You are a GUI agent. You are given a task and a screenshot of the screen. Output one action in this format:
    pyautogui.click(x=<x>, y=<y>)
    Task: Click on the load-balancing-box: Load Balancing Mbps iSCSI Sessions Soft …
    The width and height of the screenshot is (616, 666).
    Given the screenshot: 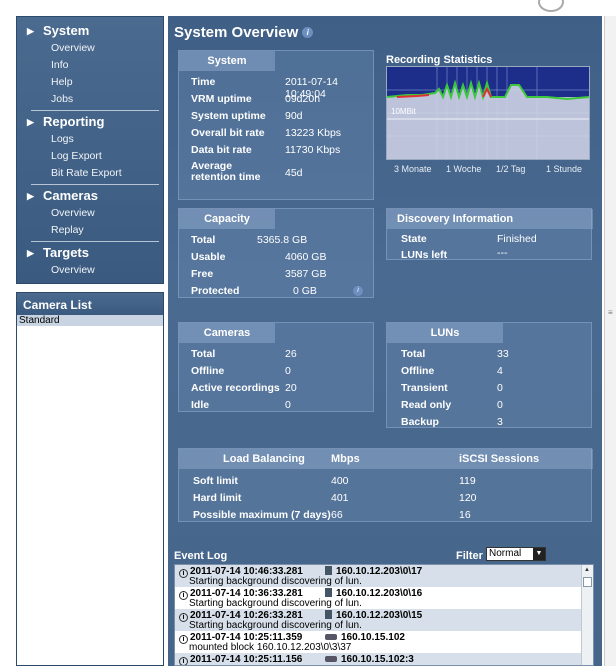 What is the action you would take?
    pyautogui.click(x=385, y=485)
    